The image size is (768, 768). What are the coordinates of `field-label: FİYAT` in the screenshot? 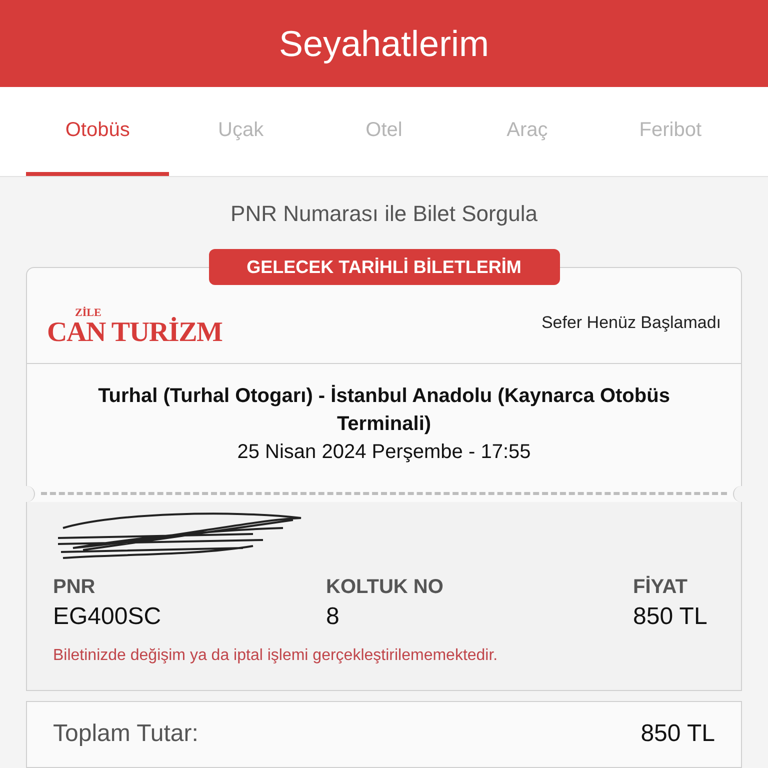 It's located at (660, 587).